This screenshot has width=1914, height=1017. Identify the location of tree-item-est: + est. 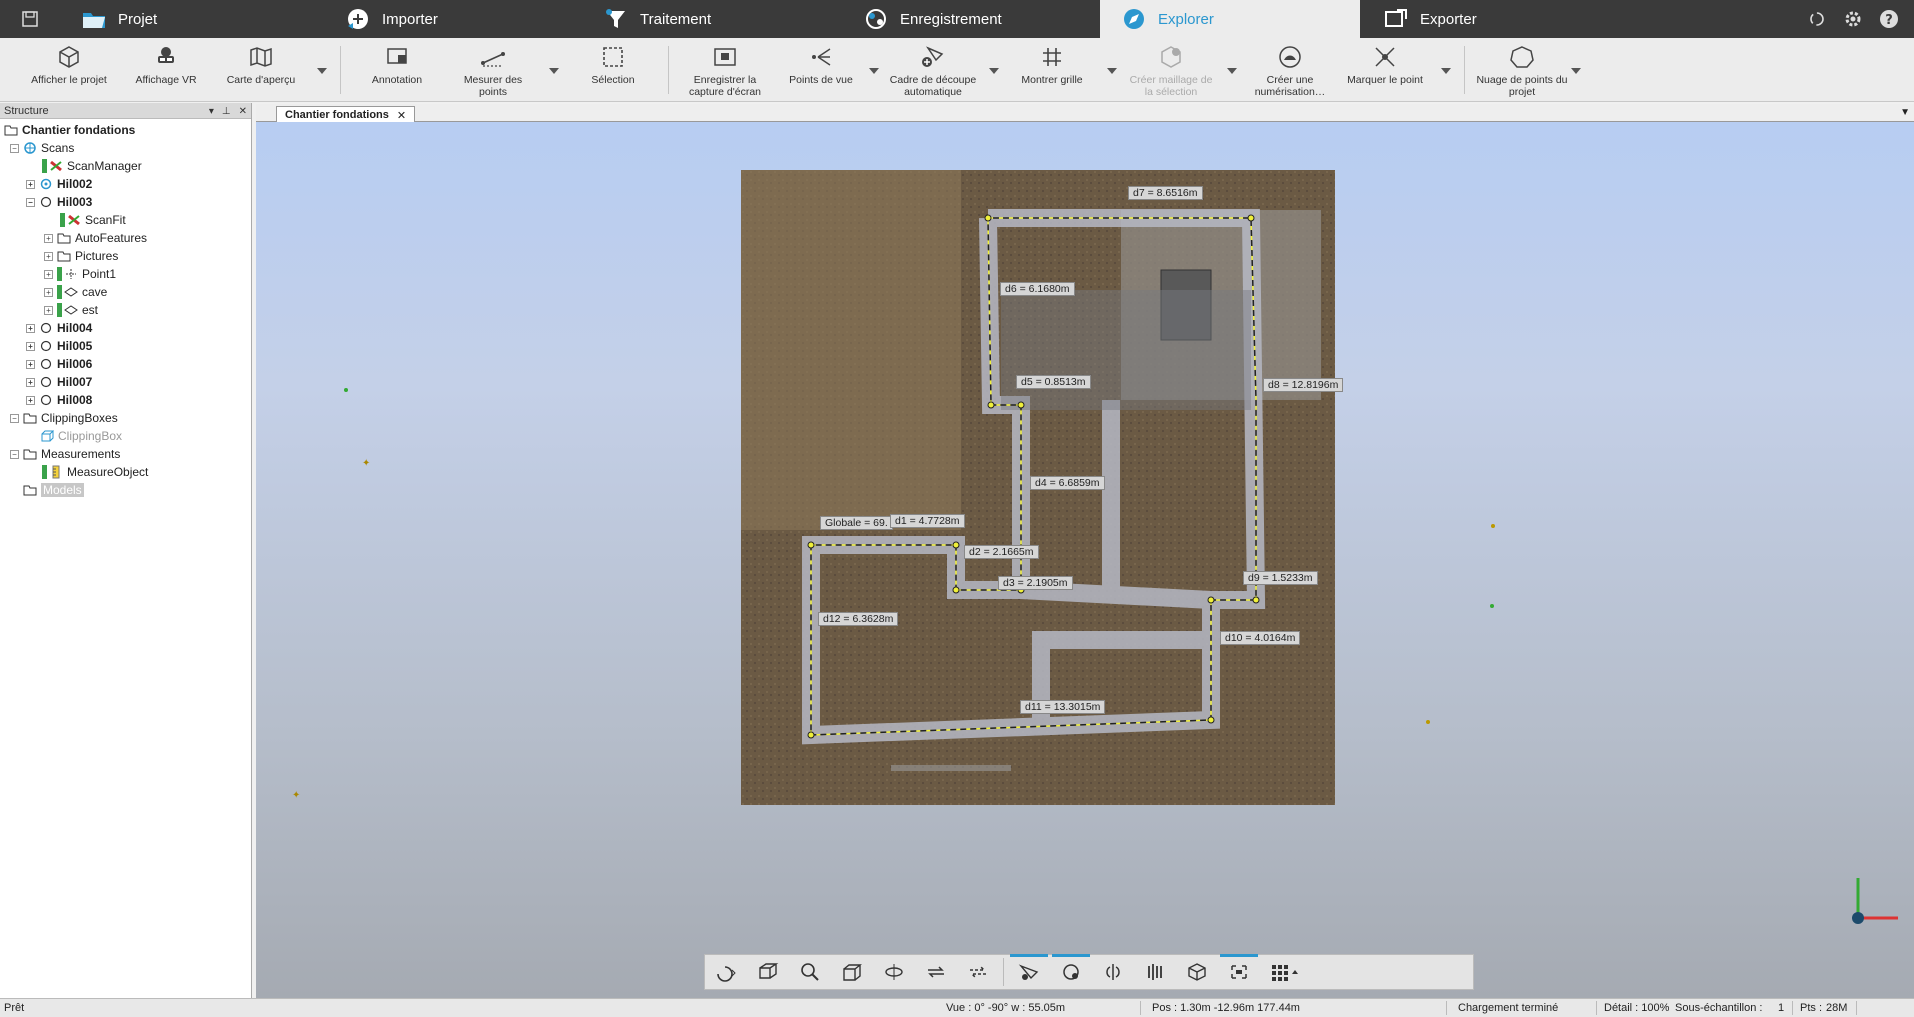
(71, 310).